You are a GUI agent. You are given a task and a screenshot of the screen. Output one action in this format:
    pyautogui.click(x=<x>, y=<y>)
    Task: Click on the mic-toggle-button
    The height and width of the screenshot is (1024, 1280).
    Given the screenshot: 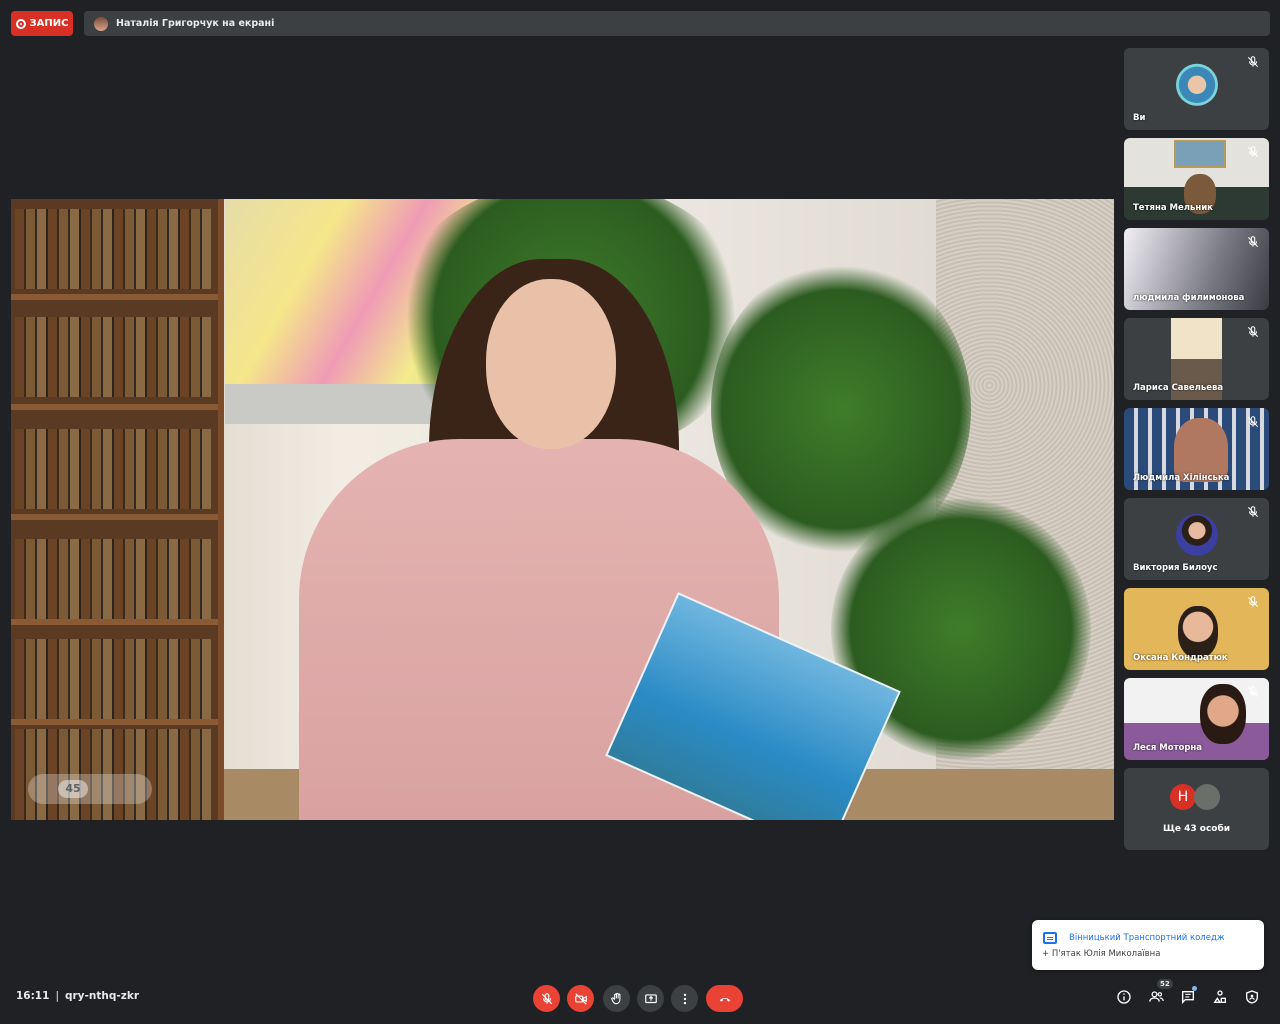 What is the action you would take?
    pyautogui.click(x=546, y=998)
    